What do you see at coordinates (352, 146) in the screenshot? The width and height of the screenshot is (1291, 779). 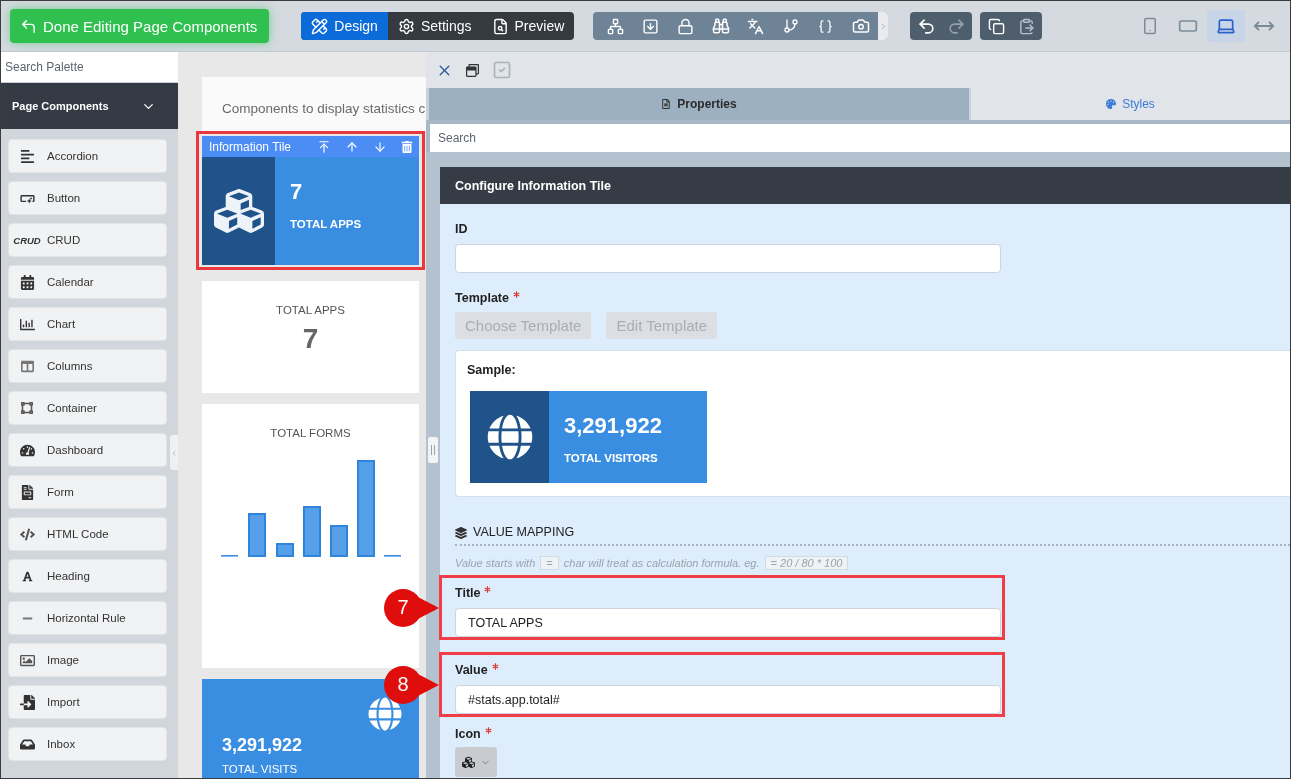 I see `arrow-up-icon` at bounding box center [352, 146].